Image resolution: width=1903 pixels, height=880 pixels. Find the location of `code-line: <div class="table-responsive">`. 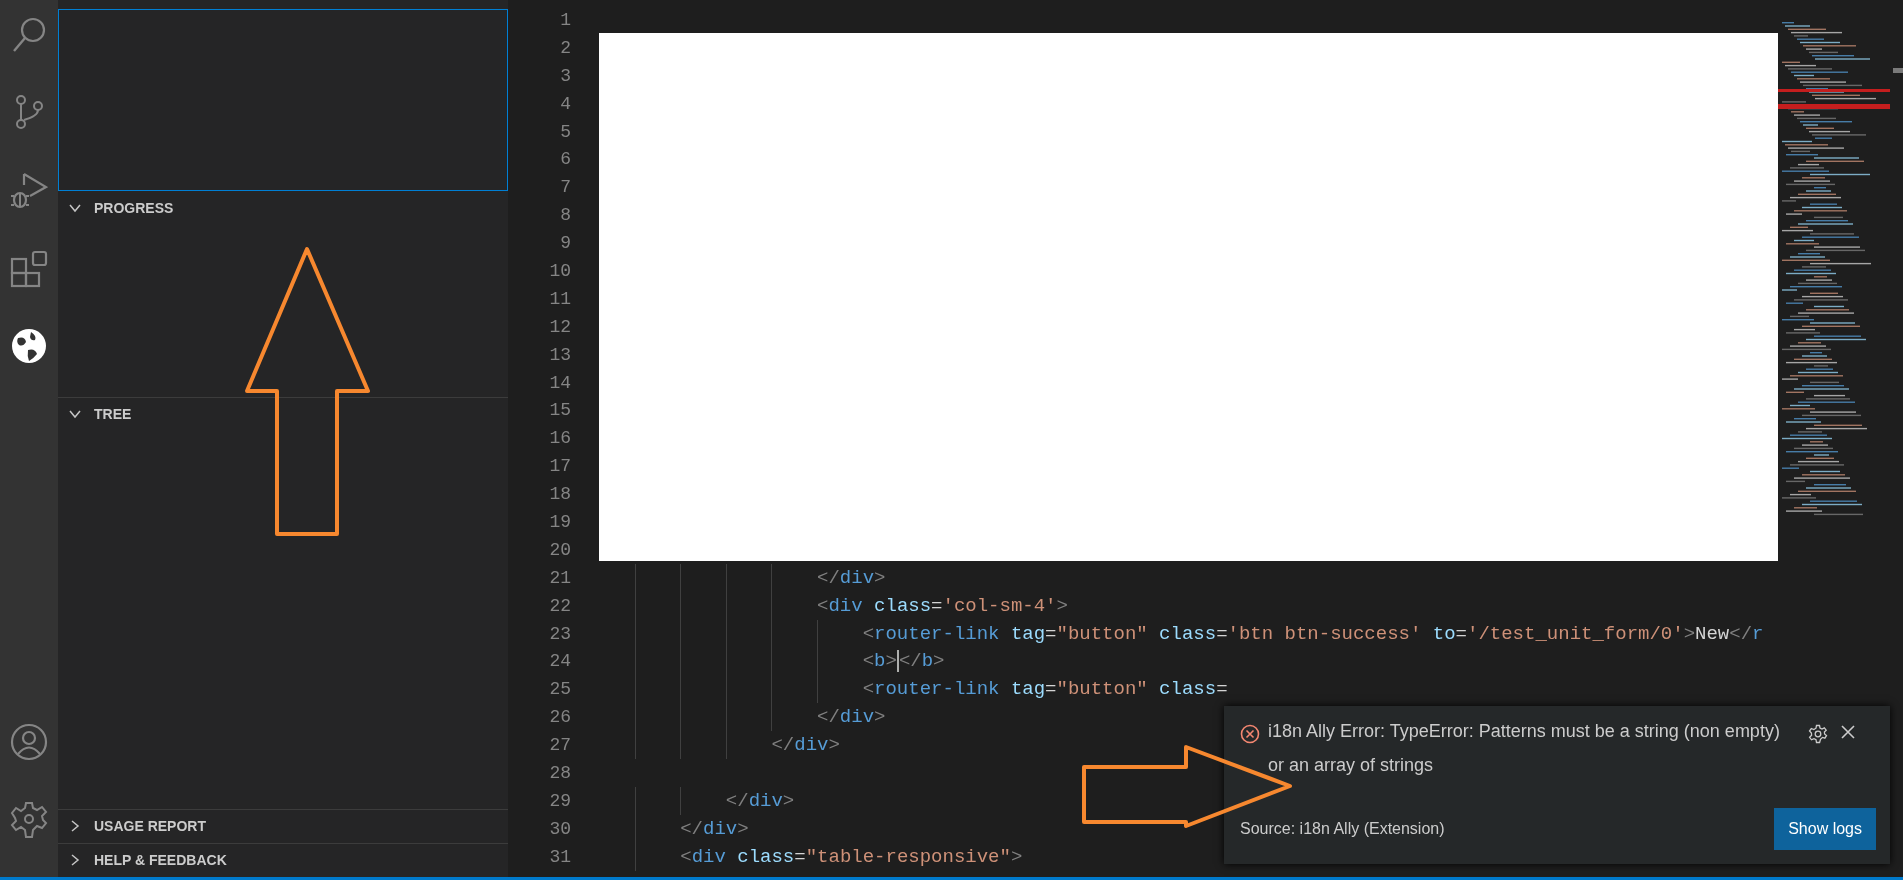

code-line: <div class="table-responsive"> is located at coordinates (806, 856).